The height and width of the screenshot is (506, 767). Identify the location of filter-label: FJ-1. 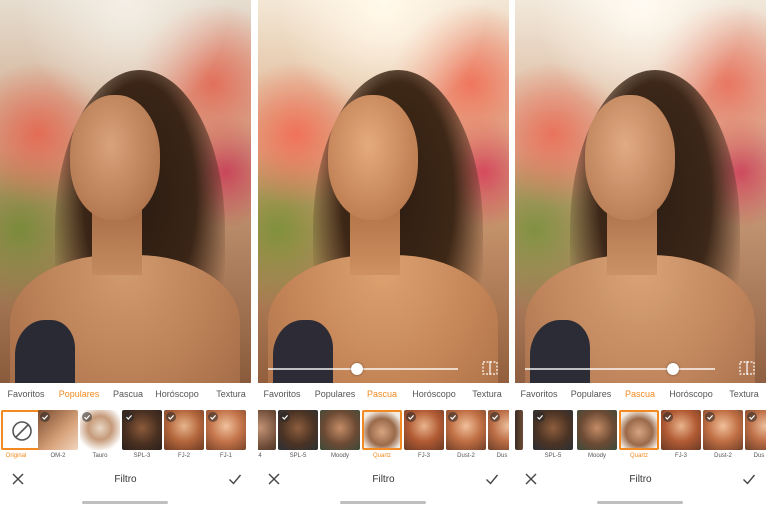
(226, 456).